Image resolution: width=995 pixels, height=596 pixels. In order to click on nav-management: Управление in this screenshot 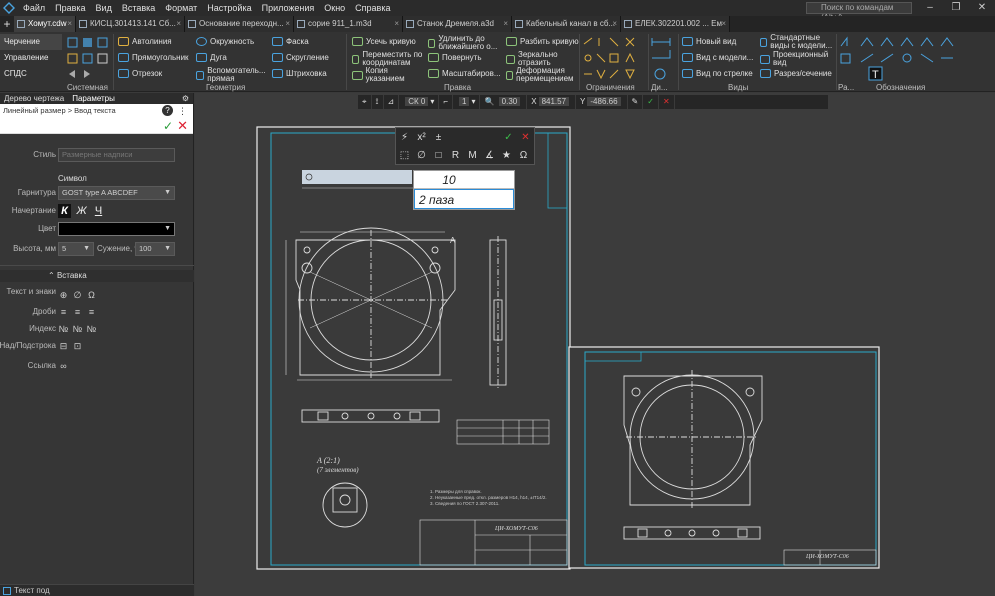, I will do `click(31, 58)`.